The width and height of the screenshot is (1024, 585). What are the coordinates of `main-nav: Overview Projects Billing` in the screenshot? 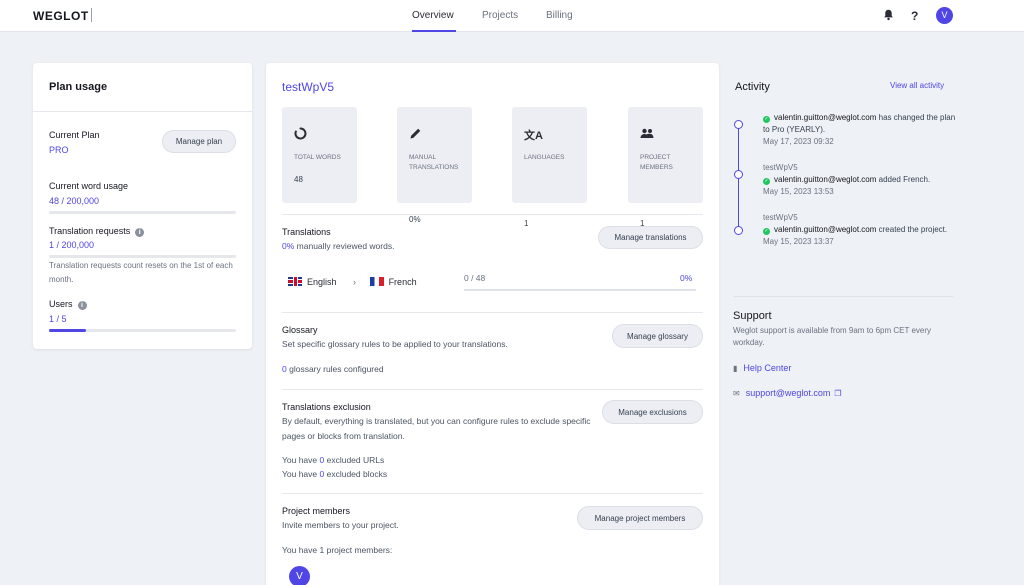 It's located at (512, 16).